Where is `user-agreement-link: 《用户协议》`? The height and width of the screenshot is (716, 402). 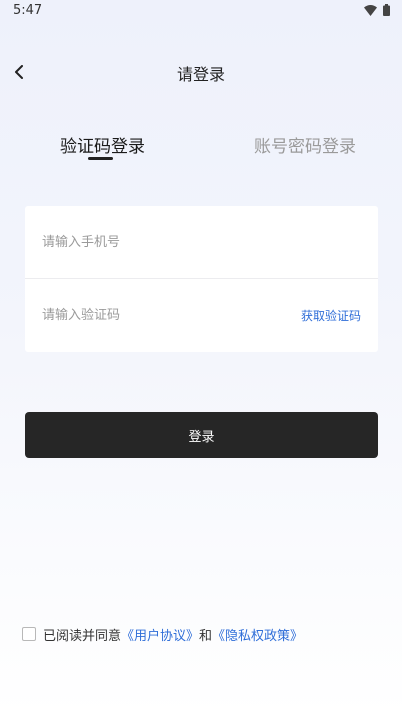 user-agreement-link: 《用户协议》 is located at coordinates (160, 634).